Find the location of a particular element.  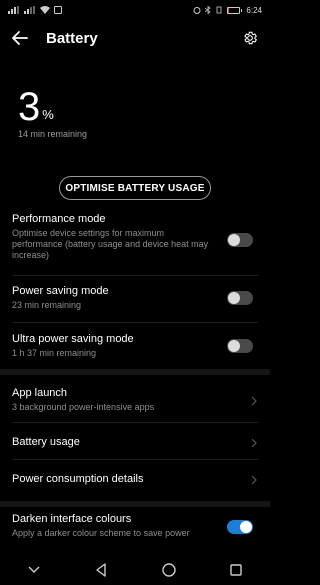

battery-status-icon is located at coordinates (235, 10).